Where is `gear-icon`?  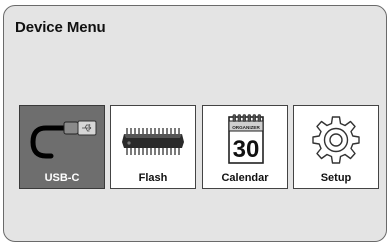 gear-icon is located at coordinates (336, 140).